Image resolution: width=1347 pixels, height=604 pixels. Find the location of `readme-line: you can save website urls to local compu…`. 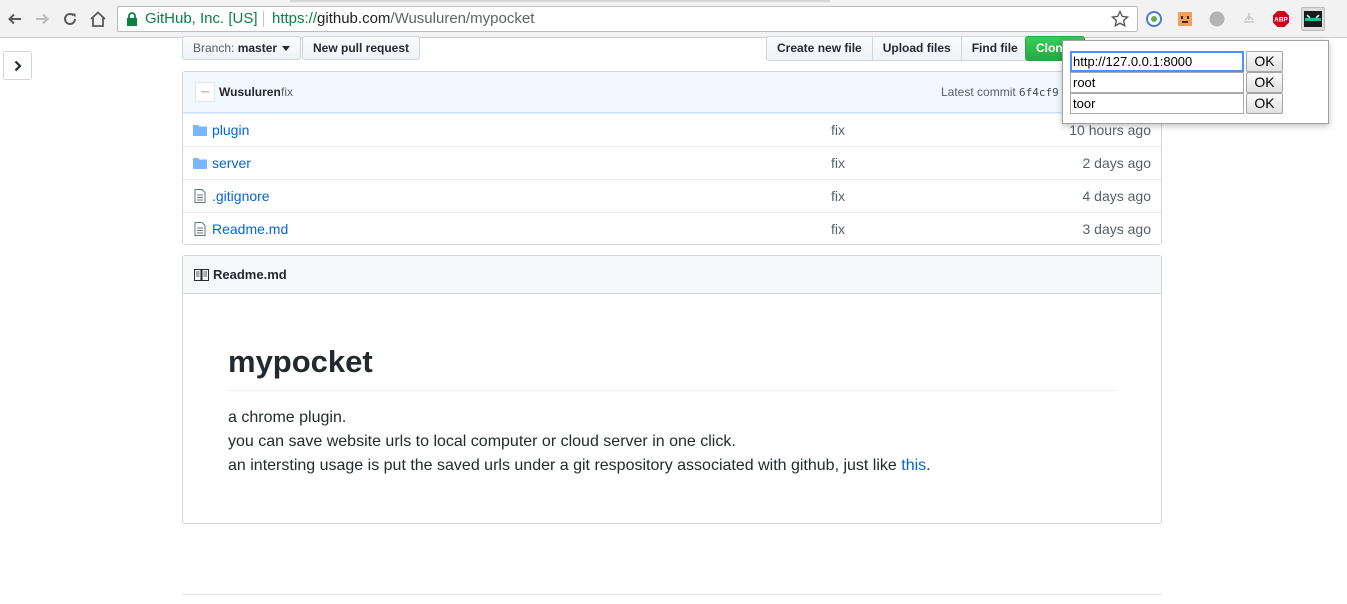

readme-line: you can save website urls to local compu… is located at coordinates (482, 441).